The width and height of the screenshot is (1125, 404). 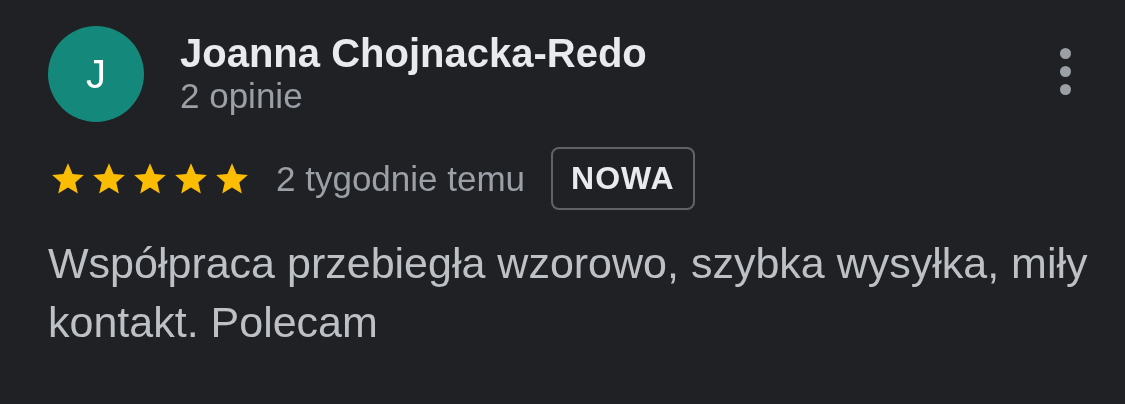 I want to click on review-count: 2 opinie, so click(x=242, y=96).